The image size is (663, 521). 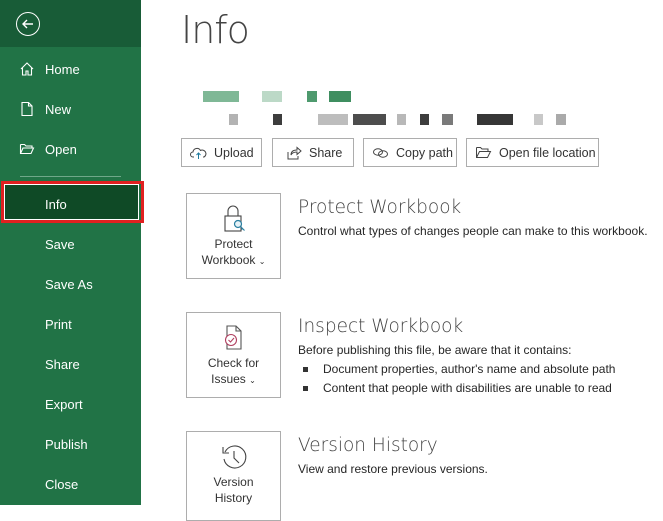 What do you see at coordinates (381, 326) in the screenshot?
I see `inspect-workbook-title: Inspect Workbook` at bounding box center [381, 326].